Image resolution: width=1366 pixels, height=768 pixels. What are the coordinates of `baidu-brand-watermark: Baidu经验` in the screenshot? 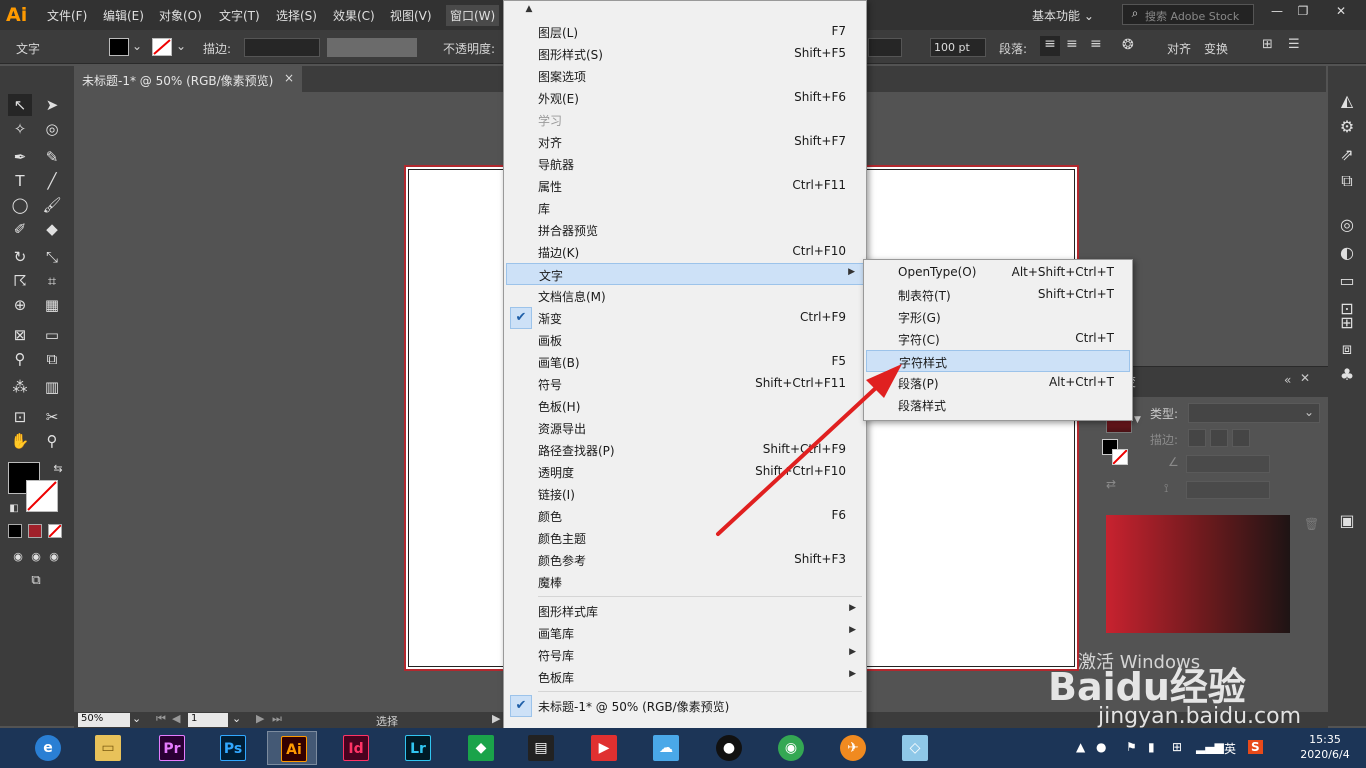 It's located at (1147, 687).